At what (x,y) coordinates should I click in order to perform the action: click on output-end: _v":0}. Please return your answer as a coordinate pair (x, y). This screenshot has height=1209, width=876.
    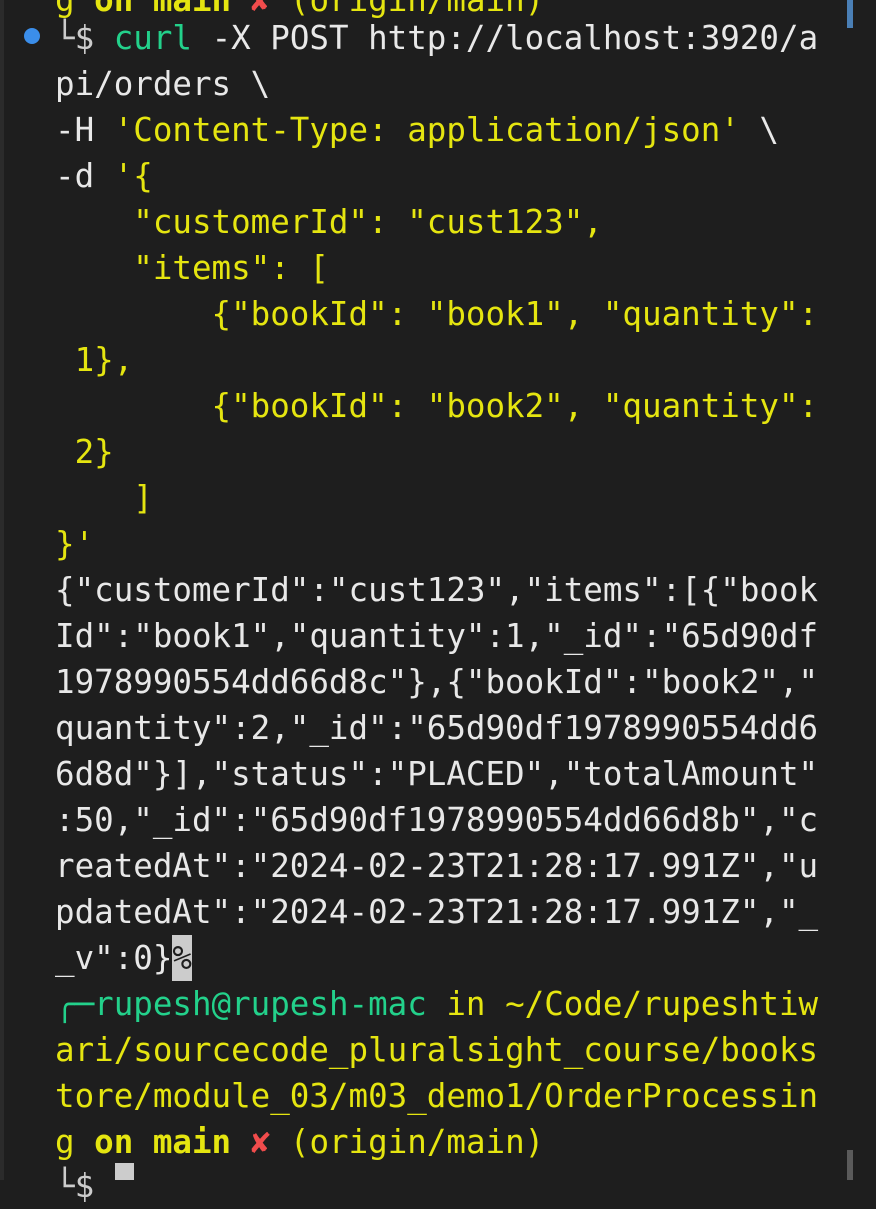
    Looking at the image, I should click on (114, 958).